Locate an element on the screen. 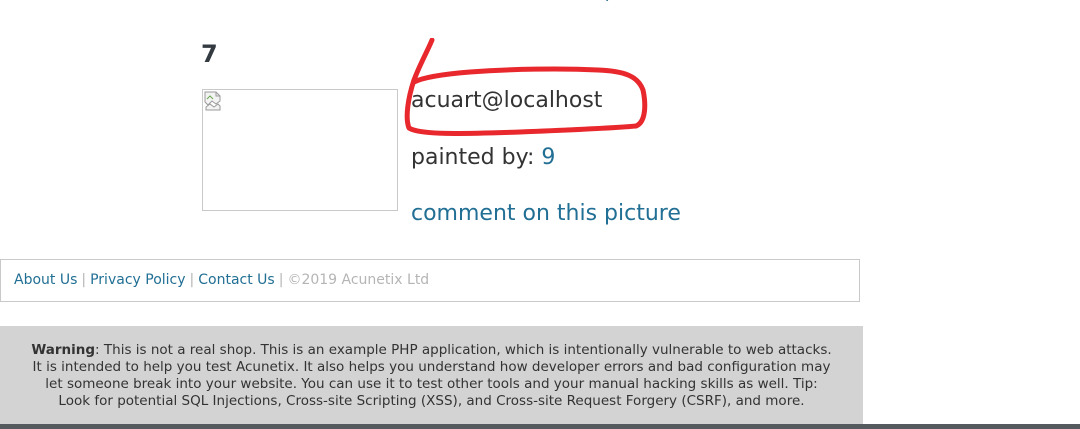  bottom-divider is located at coordinates (540, 426).